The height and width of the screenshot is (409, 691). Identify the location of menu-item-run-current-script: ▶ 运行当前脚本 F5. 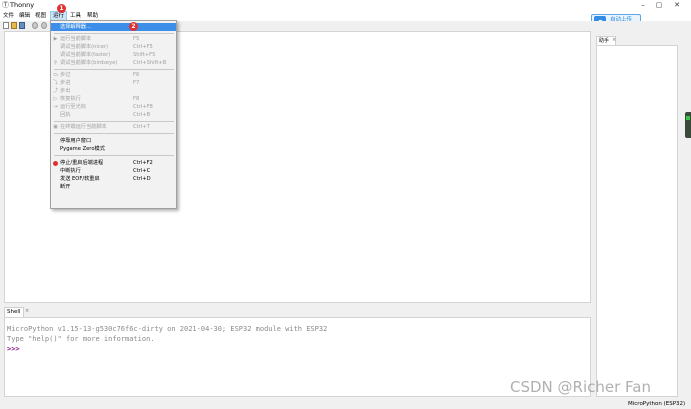
(113, 39).